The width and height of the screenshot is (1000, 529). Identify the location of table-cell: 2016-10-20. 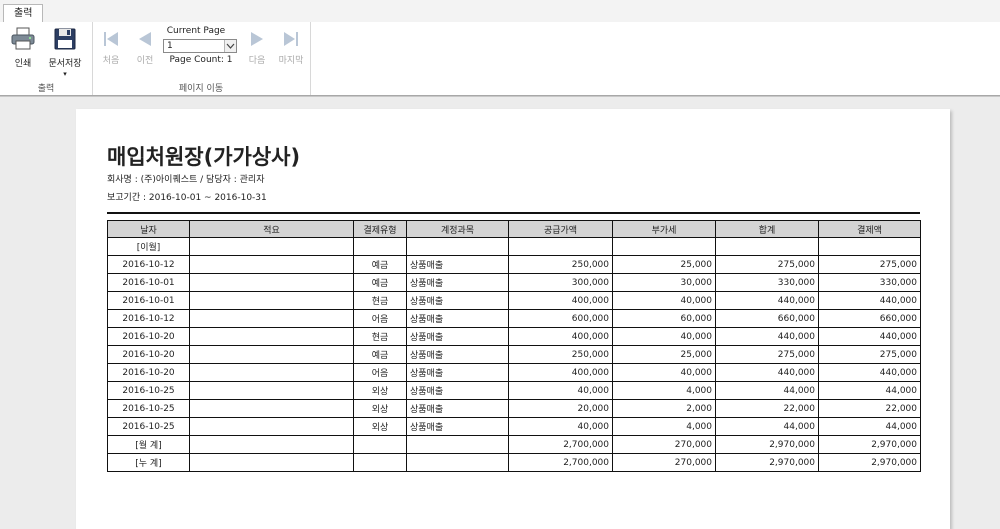
(148, 354).